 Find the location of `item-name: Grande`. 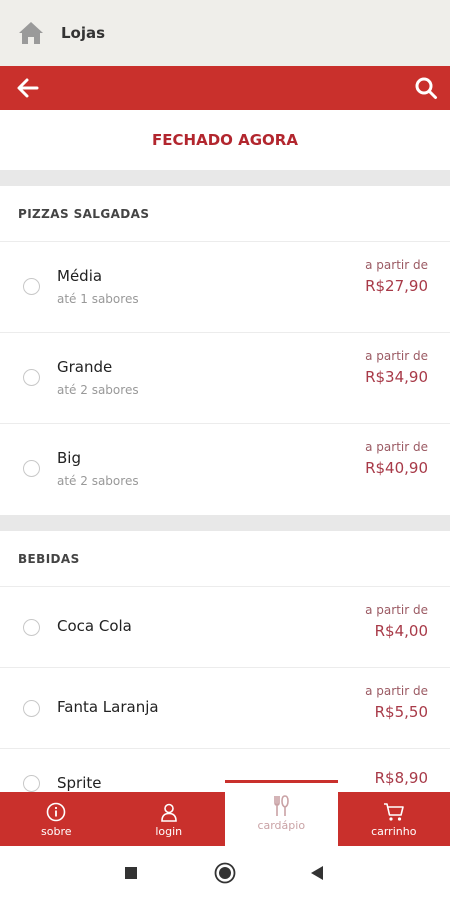

item-name: Grande is located at coordinates (85, 367).